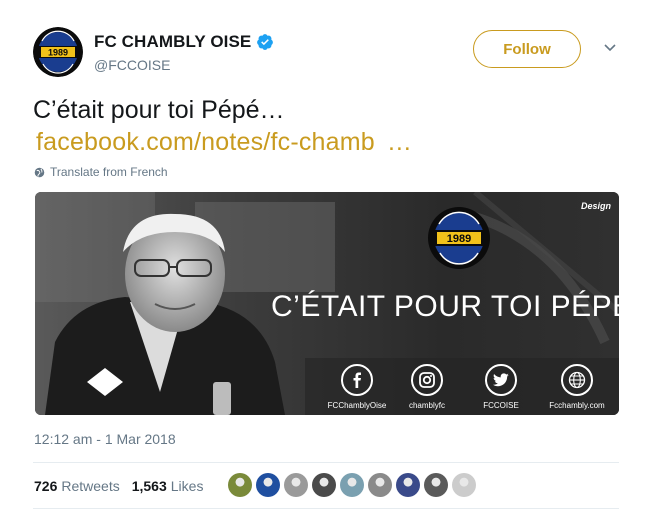 This screenshot has height=513, width=649. I want to click on likes-count: 1,563, so click(149, 486).